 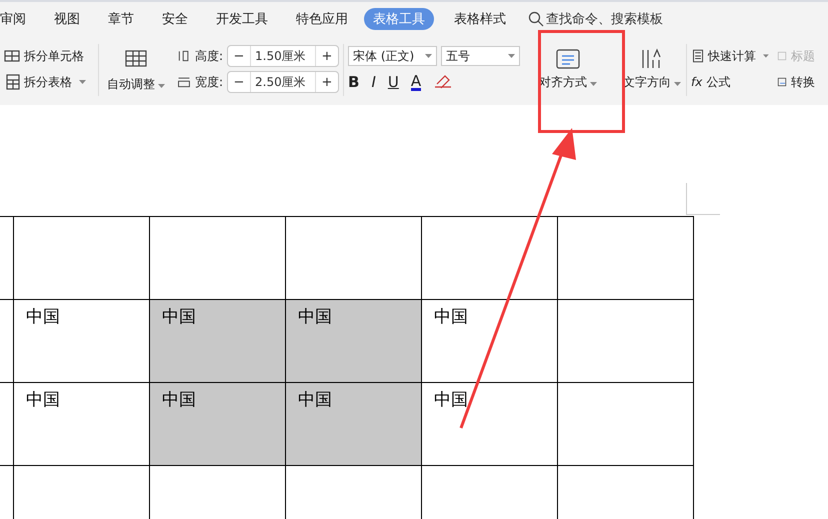 What do you see at coordinates (703, 199) in the screenshot?
I see `page-margin-mark` at bounding box center [703, 199].